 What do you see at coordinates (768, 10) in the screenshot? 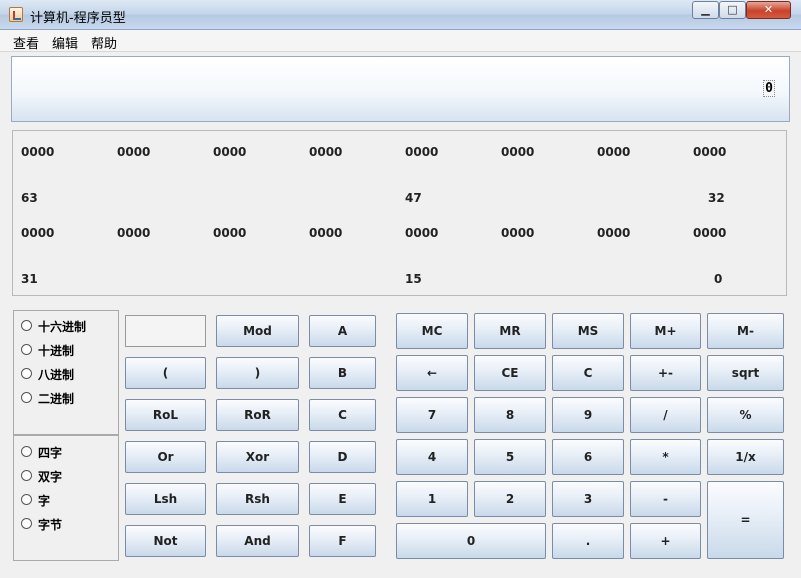
I see `close-button: ✕` at bounding box center [768, 10].